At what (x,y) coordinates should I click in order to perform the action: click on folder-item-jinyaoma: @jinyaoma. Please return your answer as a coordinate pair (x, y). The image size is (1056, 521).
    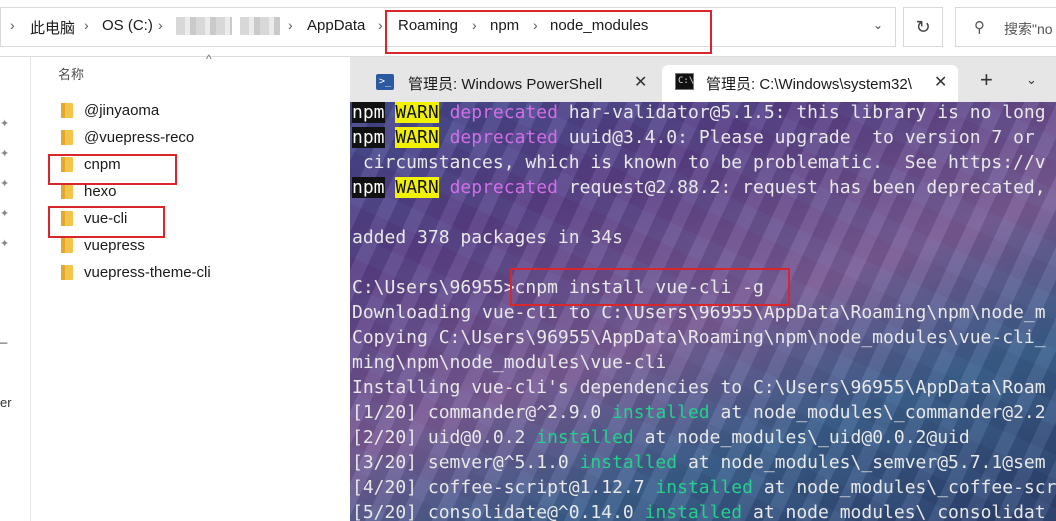
    Looking at the image, I should click on (203, 111).